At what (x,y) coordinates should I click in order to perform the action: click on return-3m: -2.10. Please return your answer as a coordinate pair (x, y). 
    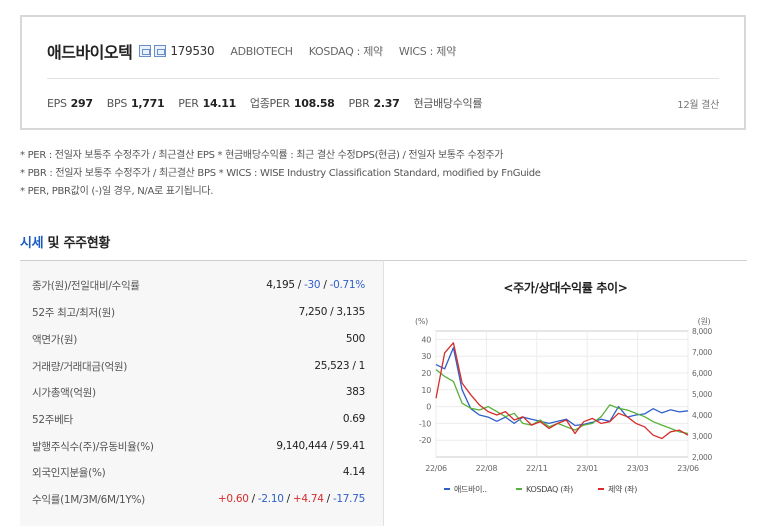
    Looking at the image, I should click on (270, 499).